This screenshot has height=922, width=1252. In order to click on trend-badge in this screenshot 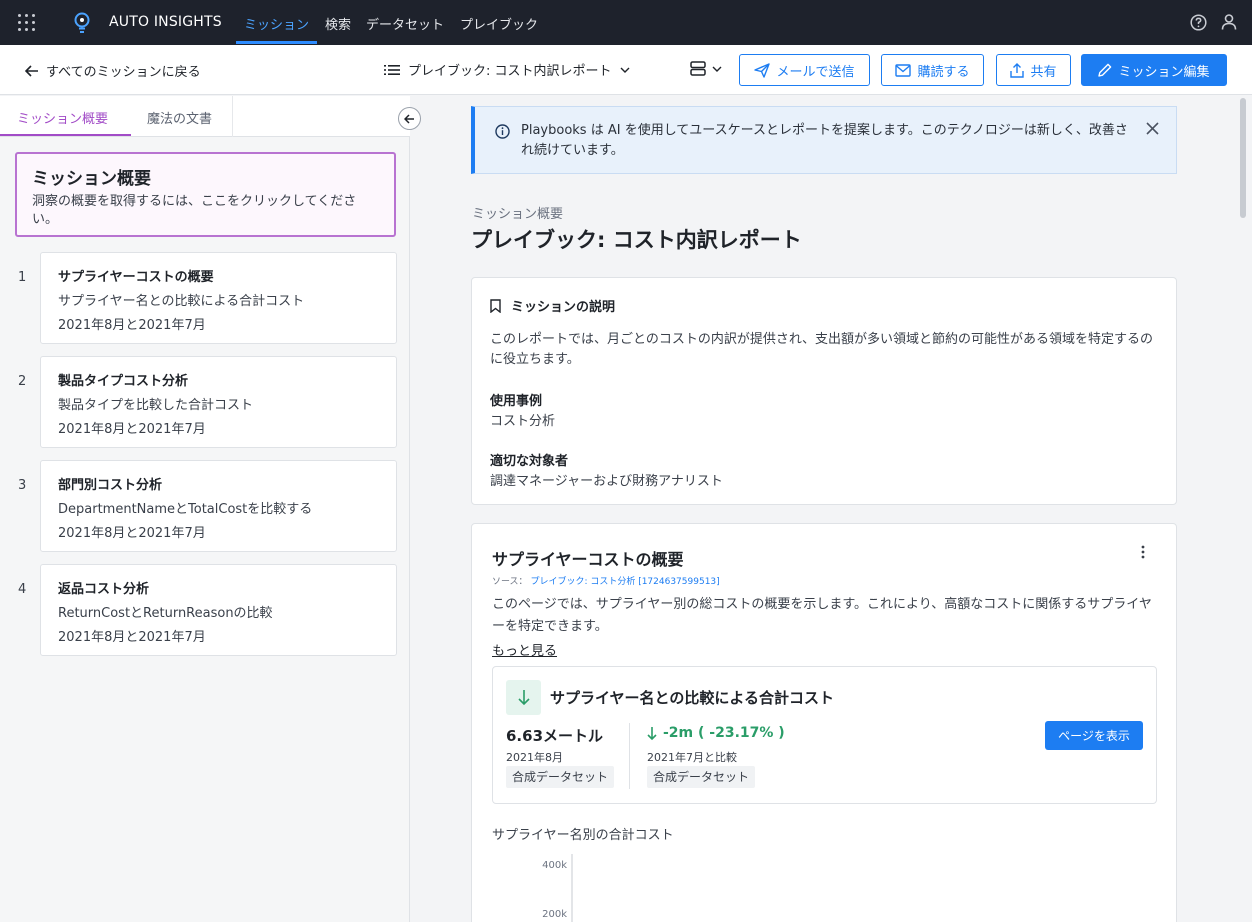, I will do `click(523, 697)`.